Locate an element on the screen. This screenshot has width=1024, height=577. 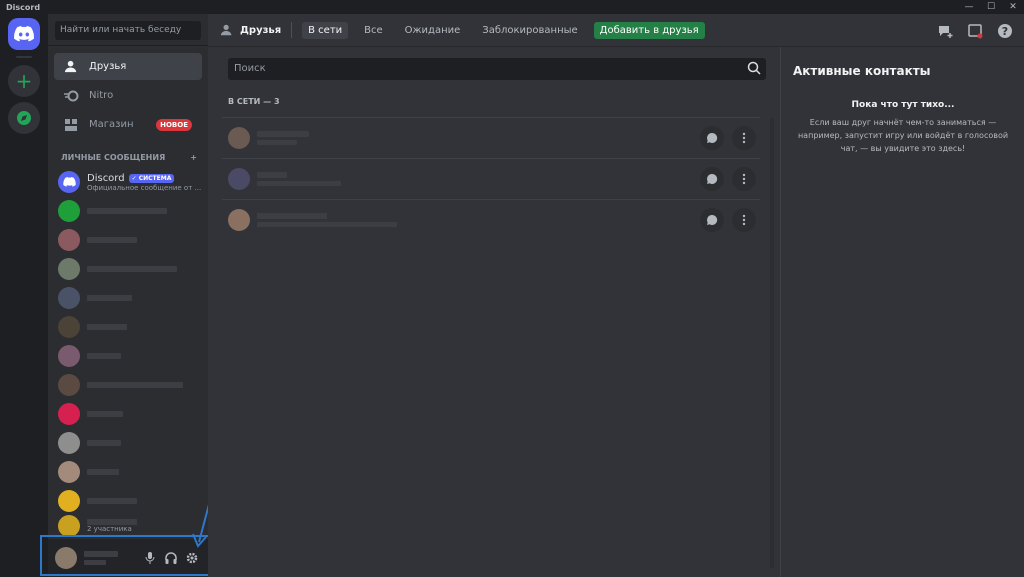
help-button: ? is located at coordinates (1005, 31).